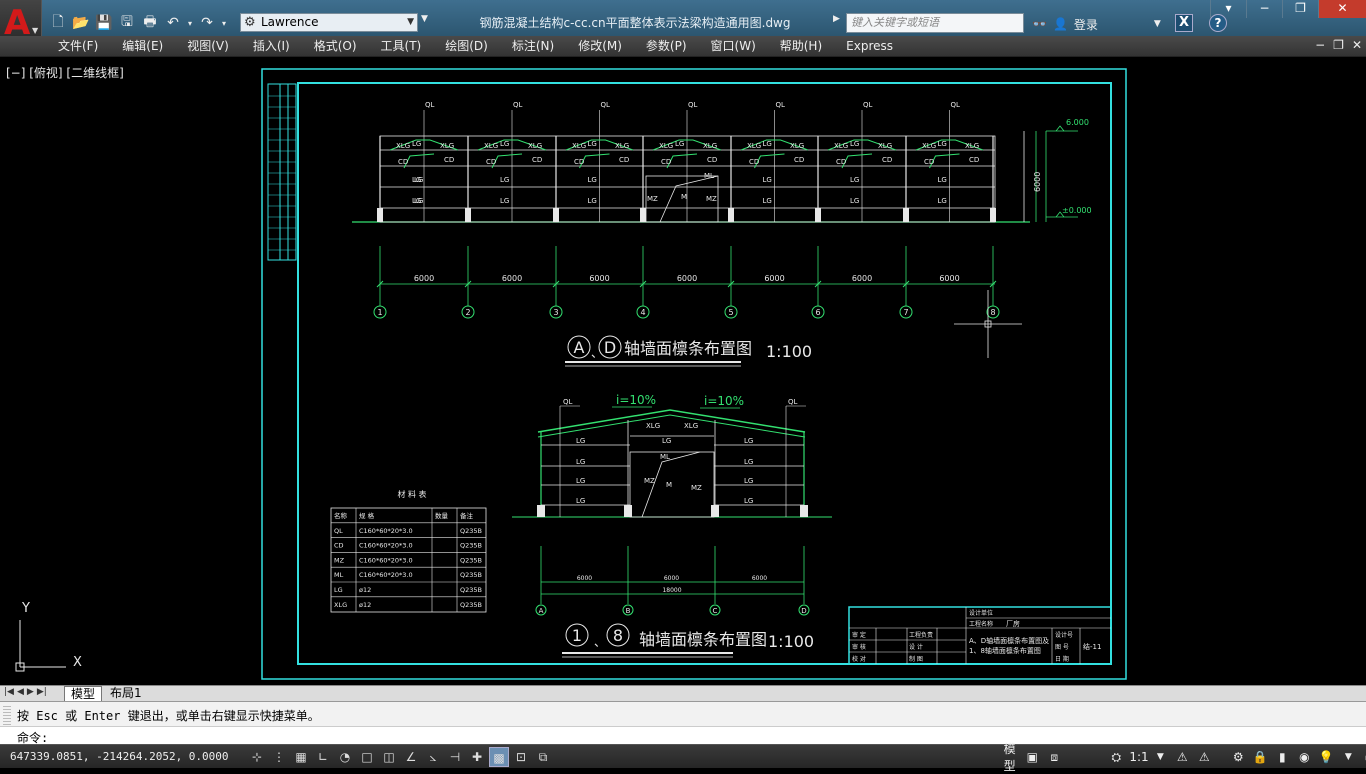 This screenshot has height=774, width=1366. Describe the element at coordinates (279, 757) in the screenshot. I see `snap-icon: ⋮` at that location.